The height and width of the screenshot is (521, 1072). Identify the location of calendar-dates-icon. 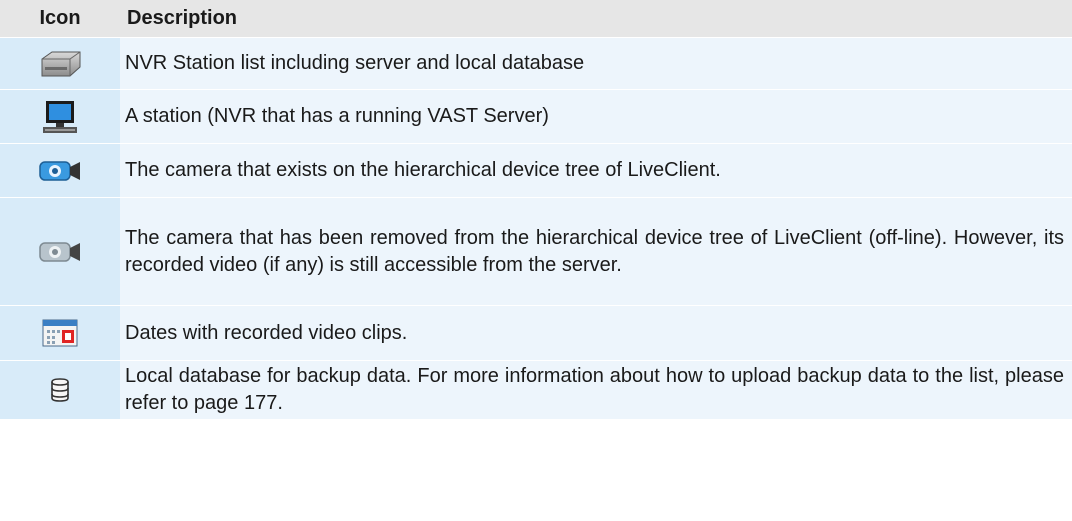
(60, 333).